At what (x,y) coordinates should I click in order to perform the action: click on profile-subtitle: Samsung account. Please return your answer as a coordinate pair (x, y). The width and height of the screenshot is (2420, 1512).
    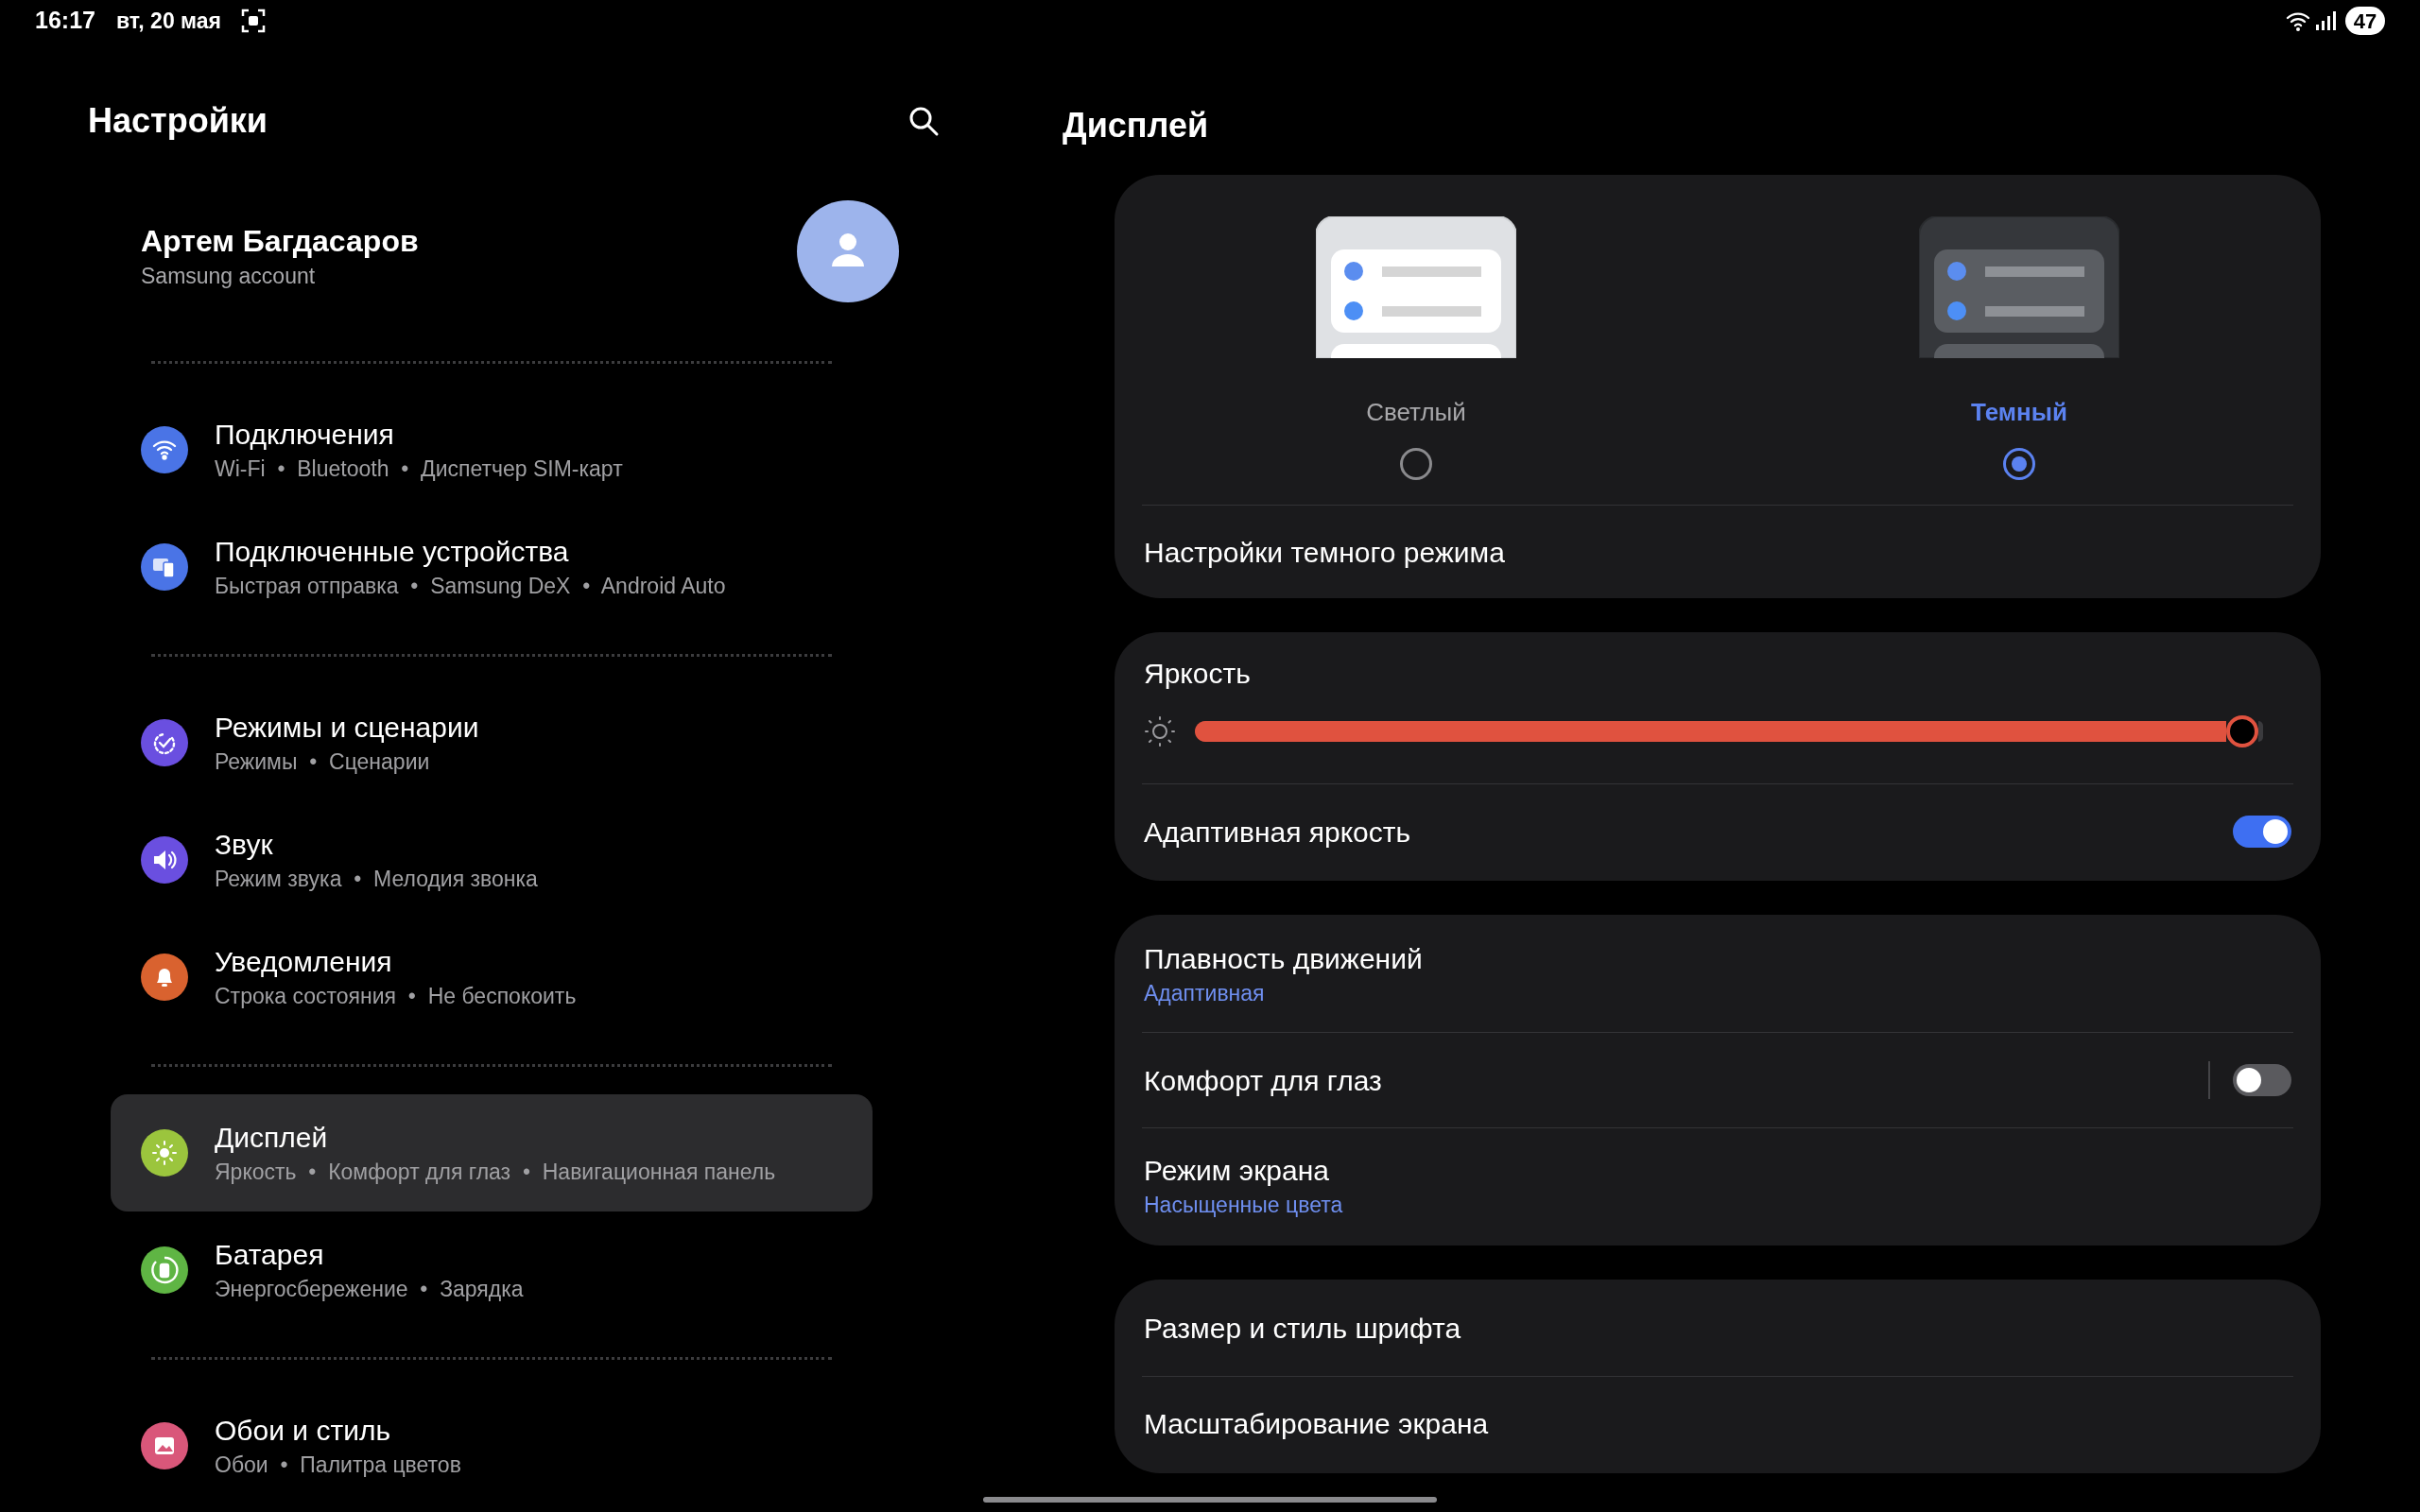
    Looking at the image, I should click on (229, 276).